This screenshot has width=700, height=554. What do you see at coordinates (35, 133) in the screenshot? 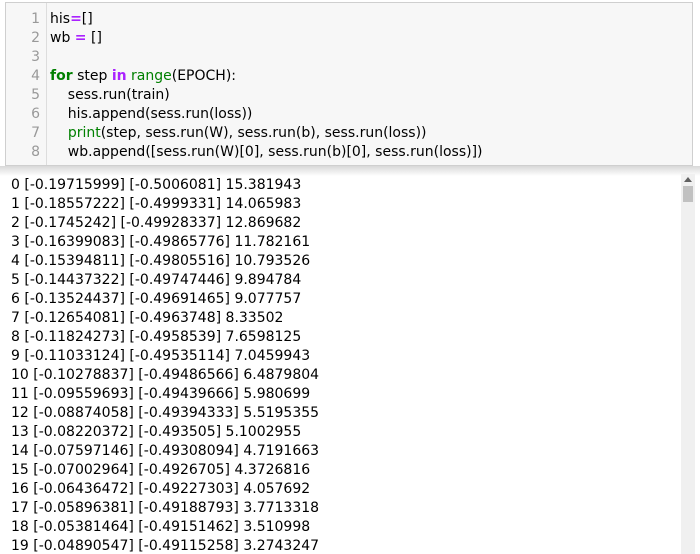
I see `line-number: 7` at bounding box center [35, 133].